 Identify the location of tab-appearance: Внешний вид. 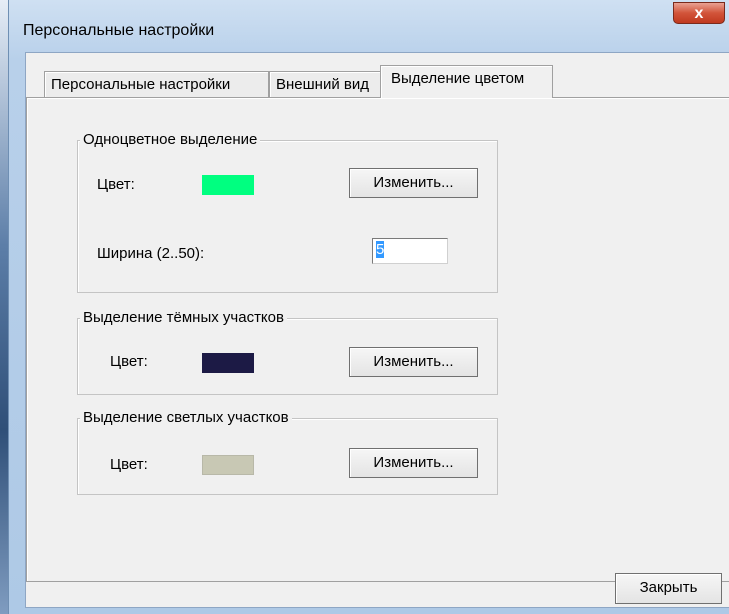
(325, 85).